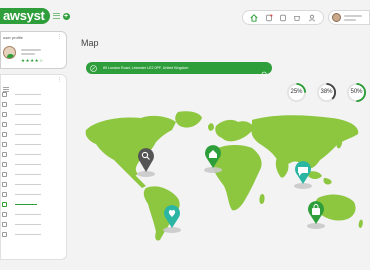 Image resolution: width=370 pixels, height=270 pixels. What do you see at coordinates (93, 68) in the screenshot?
I see `location-pin-icon` at bounding box center [93, 68].